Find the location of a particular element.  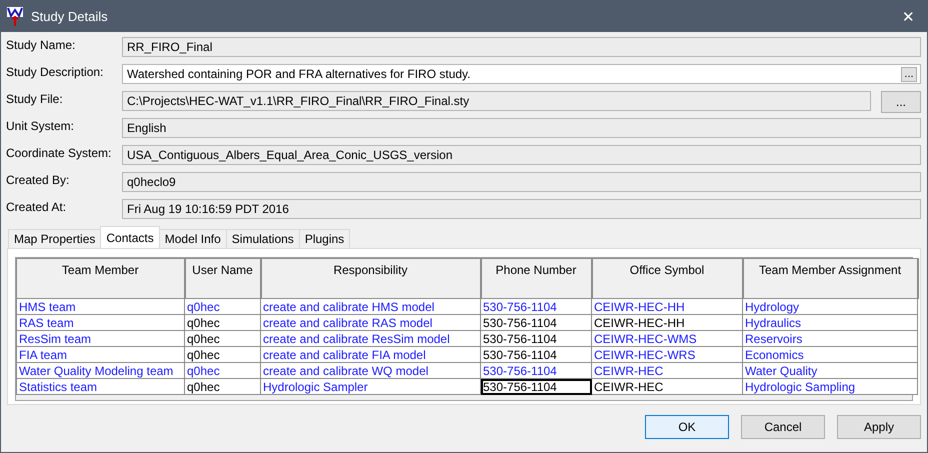

table-cell: Economics is located at coordinates (830, 354).